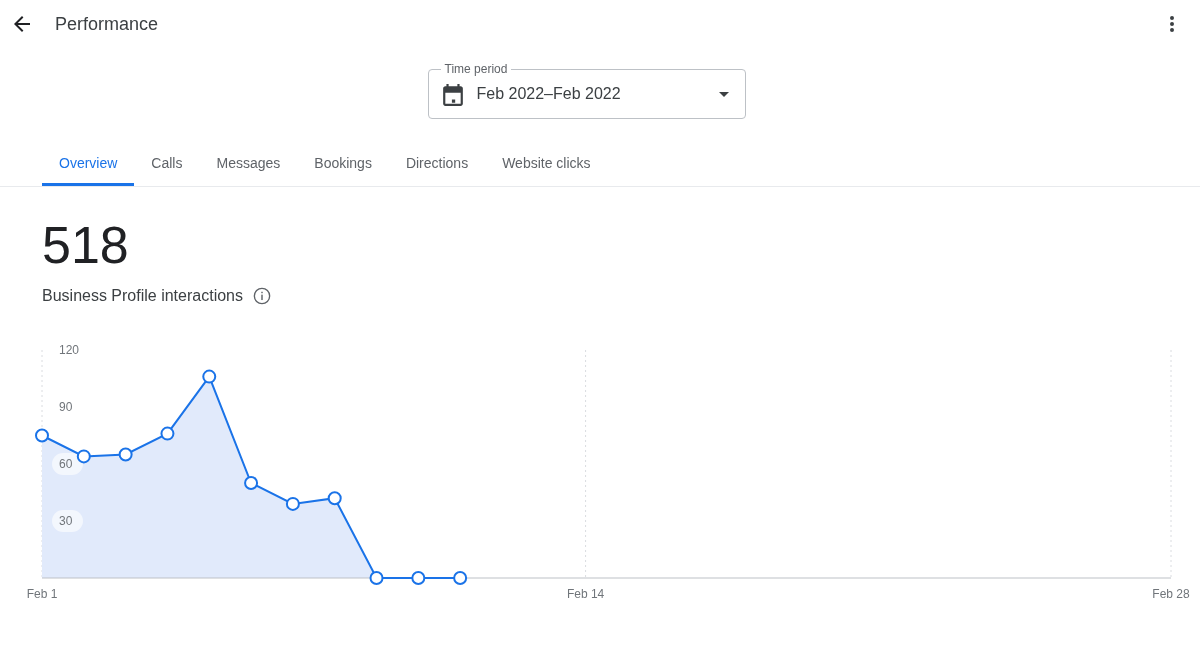  I want to click on info-icon, so click(262, 296).